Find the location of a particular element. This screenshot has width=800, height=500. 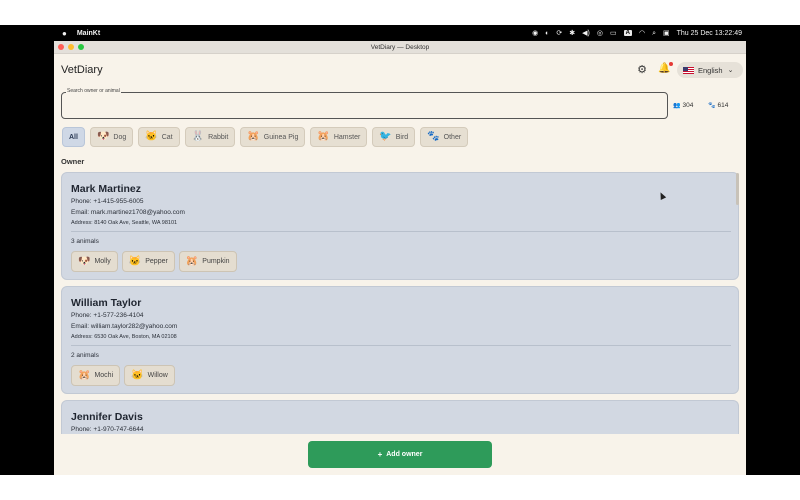

left-backdrop is located at coordinates (27, 258).